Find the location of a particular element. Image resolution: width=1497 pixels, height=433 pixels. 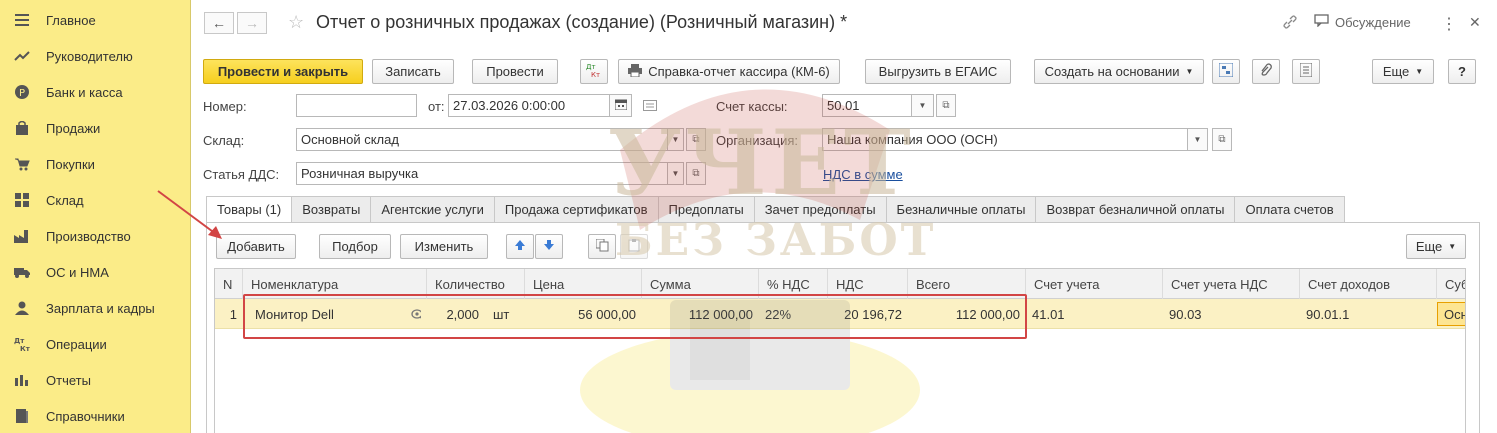

dt-kt-button: Дт Кт is located at coordinates (594, 71).